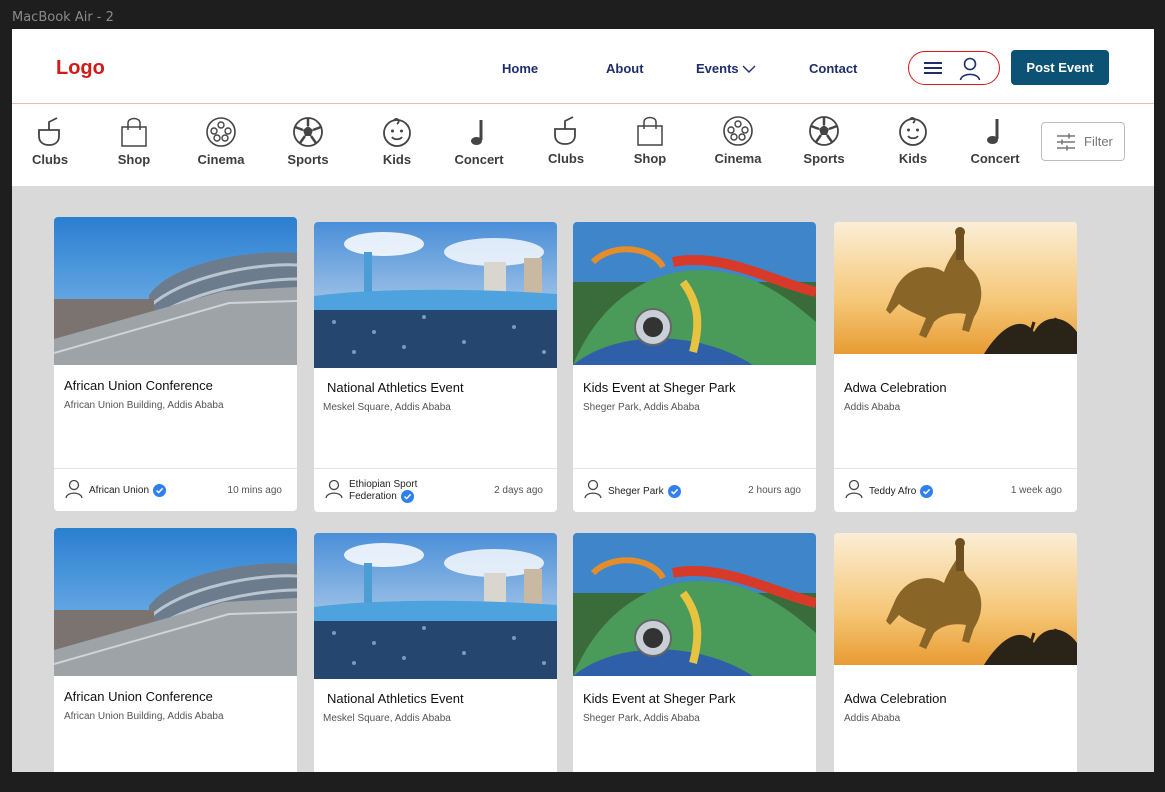  What do you see at coordinates (138, 385) in the screenshot?
I see `event-title: African Union Conference` at bounding box center [138, 385].